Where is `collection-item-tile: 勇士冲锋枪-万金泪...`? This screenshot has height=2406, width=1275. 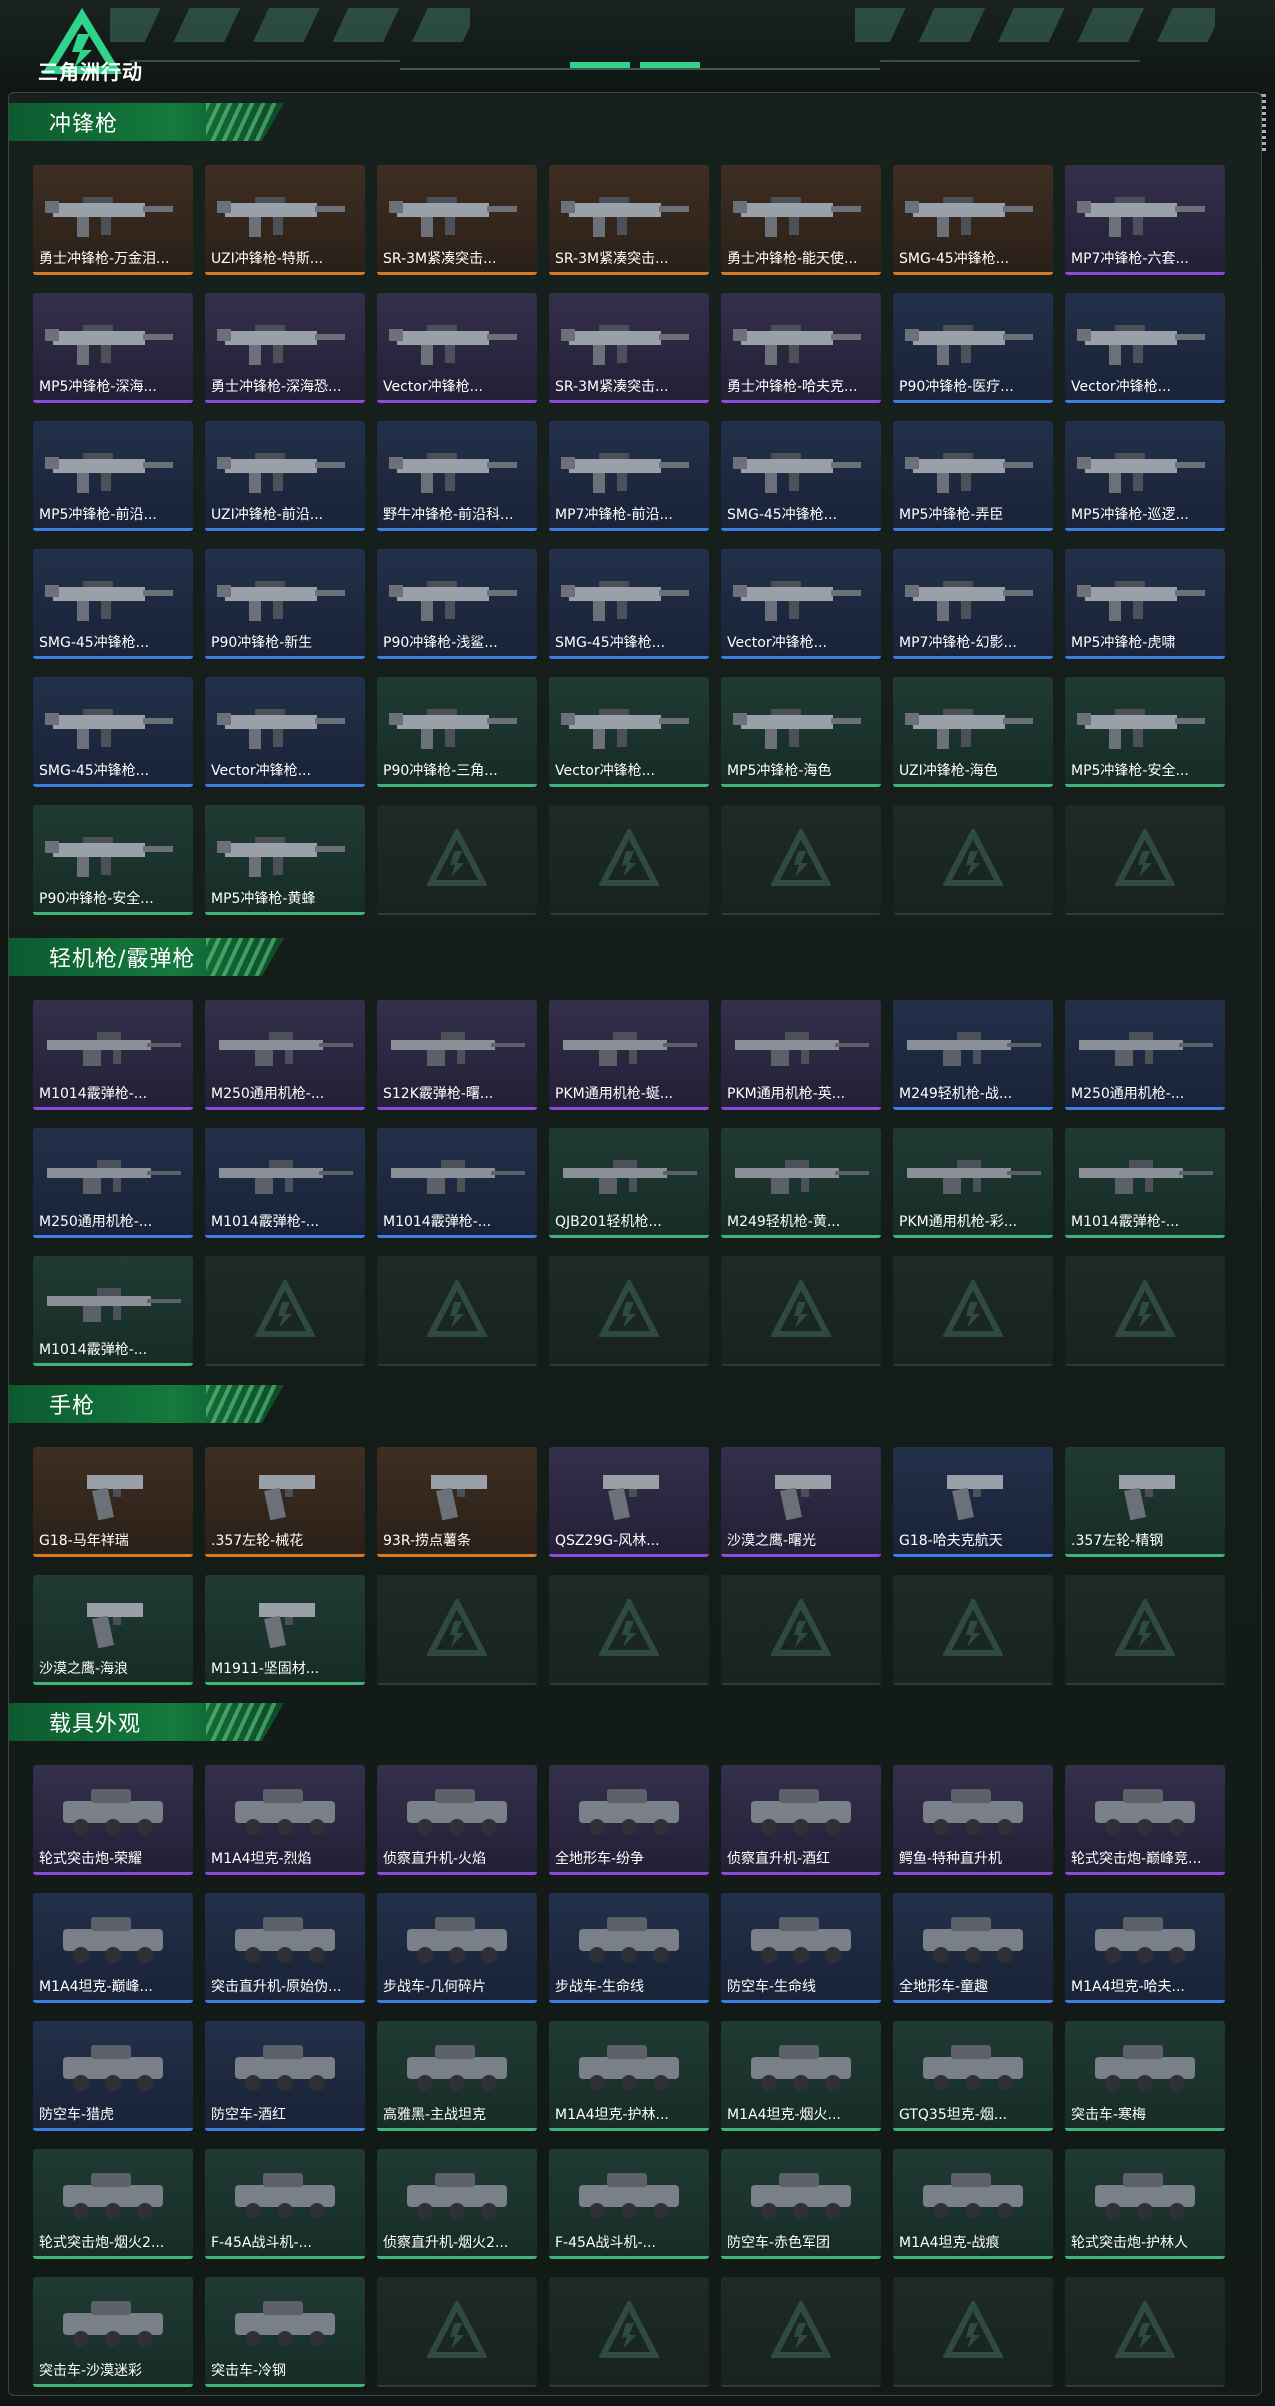
collection-item-tile: 勇士冲锋枪-万金泪... is located at coordinates (113, 220).